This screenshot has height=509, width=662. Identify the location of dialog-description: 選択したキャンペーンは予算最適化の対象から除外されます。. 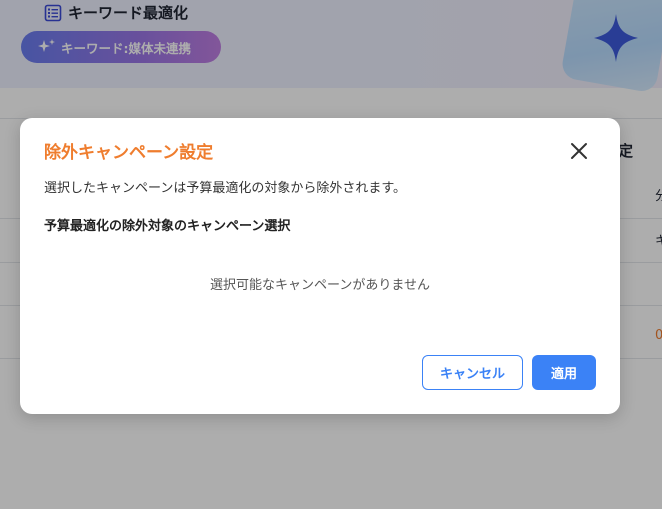
(225, 188).